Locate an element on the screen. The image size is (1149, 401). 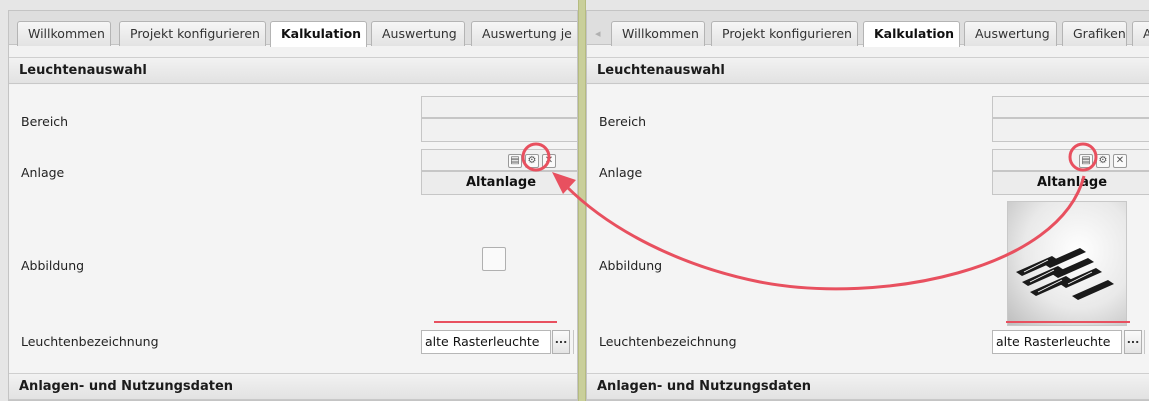
scroll-left-icon: ◂ is located at coordinates (598, 33).